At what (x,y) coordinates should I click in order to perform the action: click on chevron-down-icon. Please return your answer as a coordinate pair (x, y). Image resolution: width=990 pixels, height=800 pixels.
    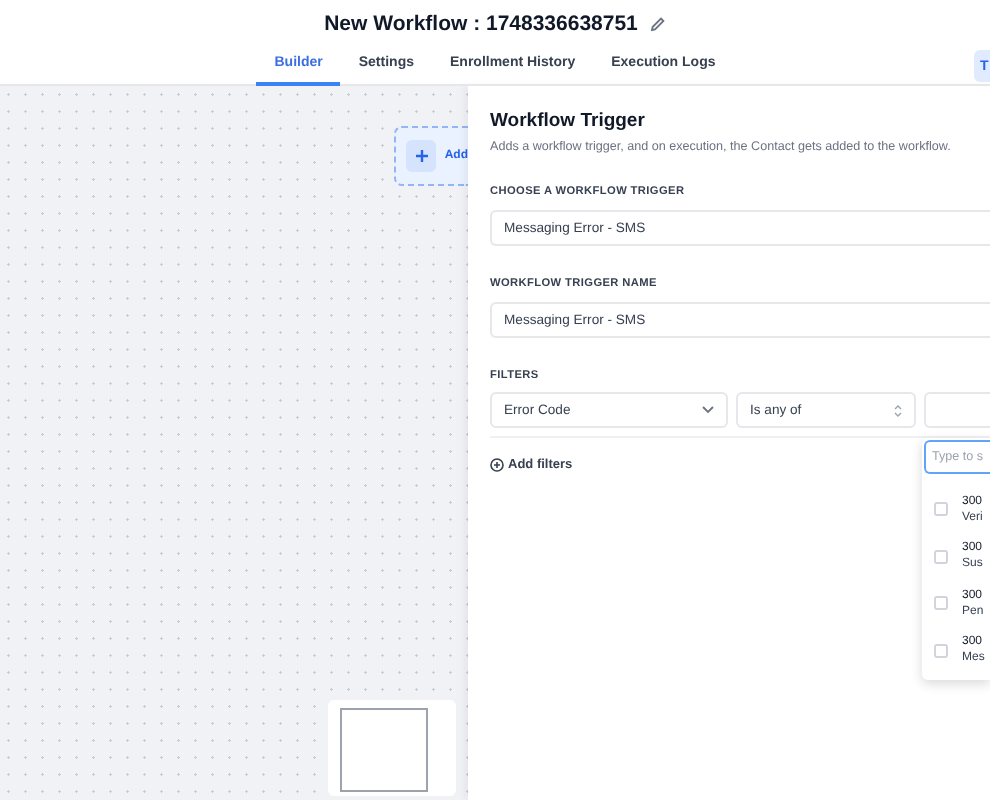
    Looking at the image, I should click on (708, 410).